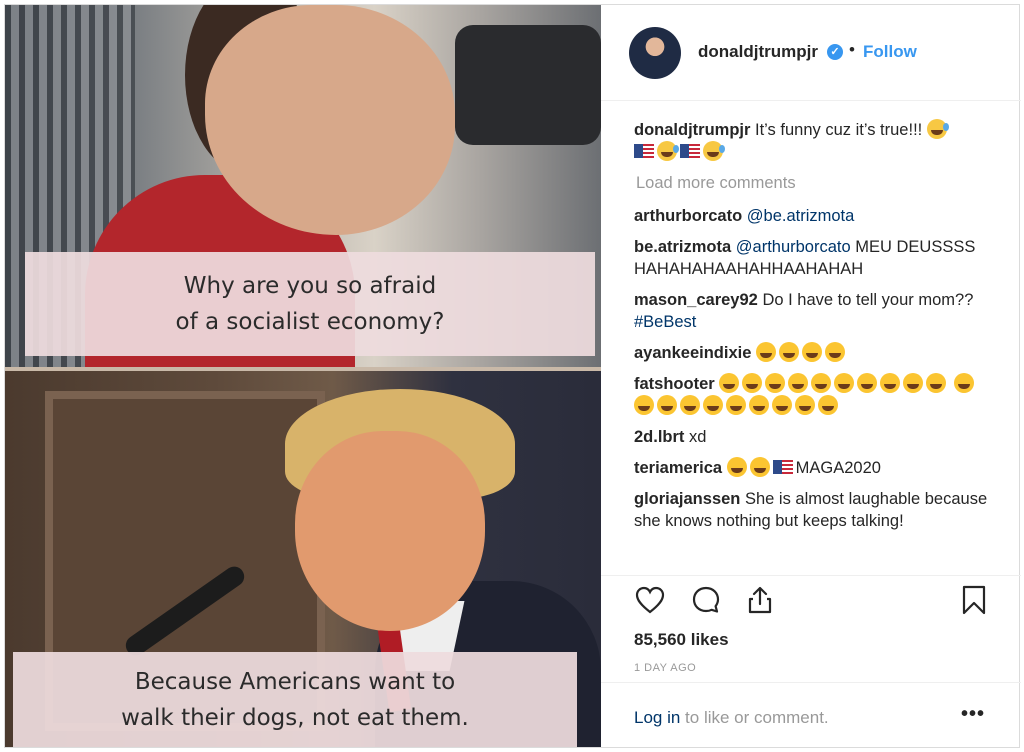  I want to click on post-header: donaldjtrumpjr ✓ • Follow, so click(811, 53).